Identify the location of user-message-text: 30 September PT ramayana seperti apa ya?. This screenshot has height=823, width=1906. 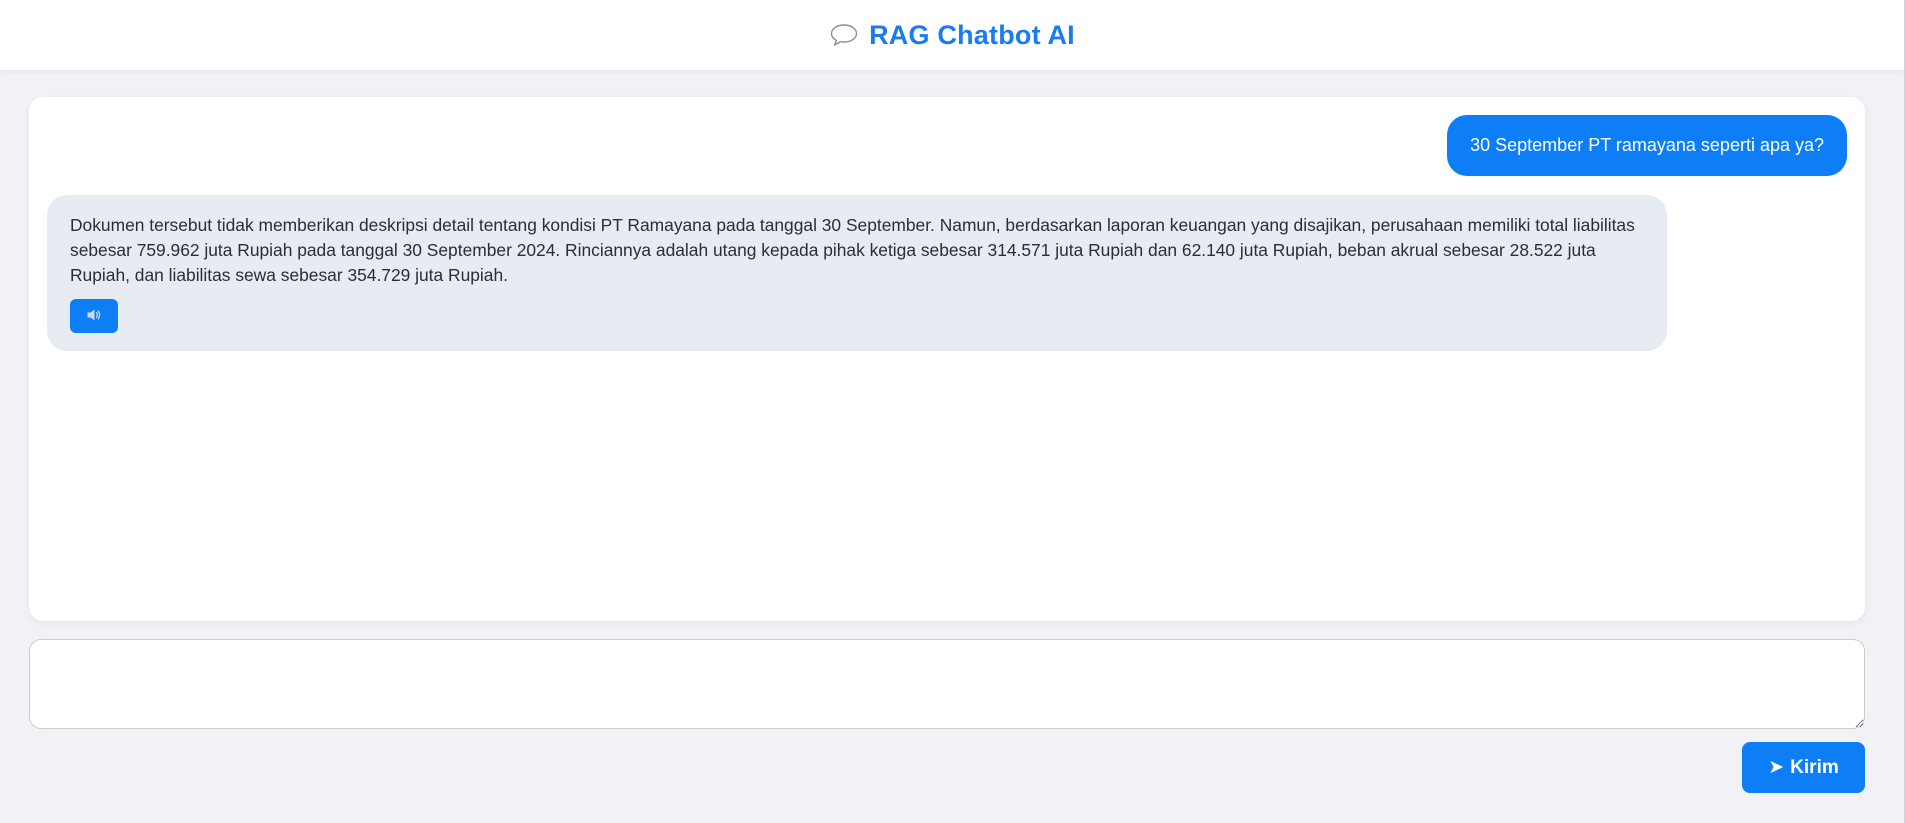
(1647, 145).